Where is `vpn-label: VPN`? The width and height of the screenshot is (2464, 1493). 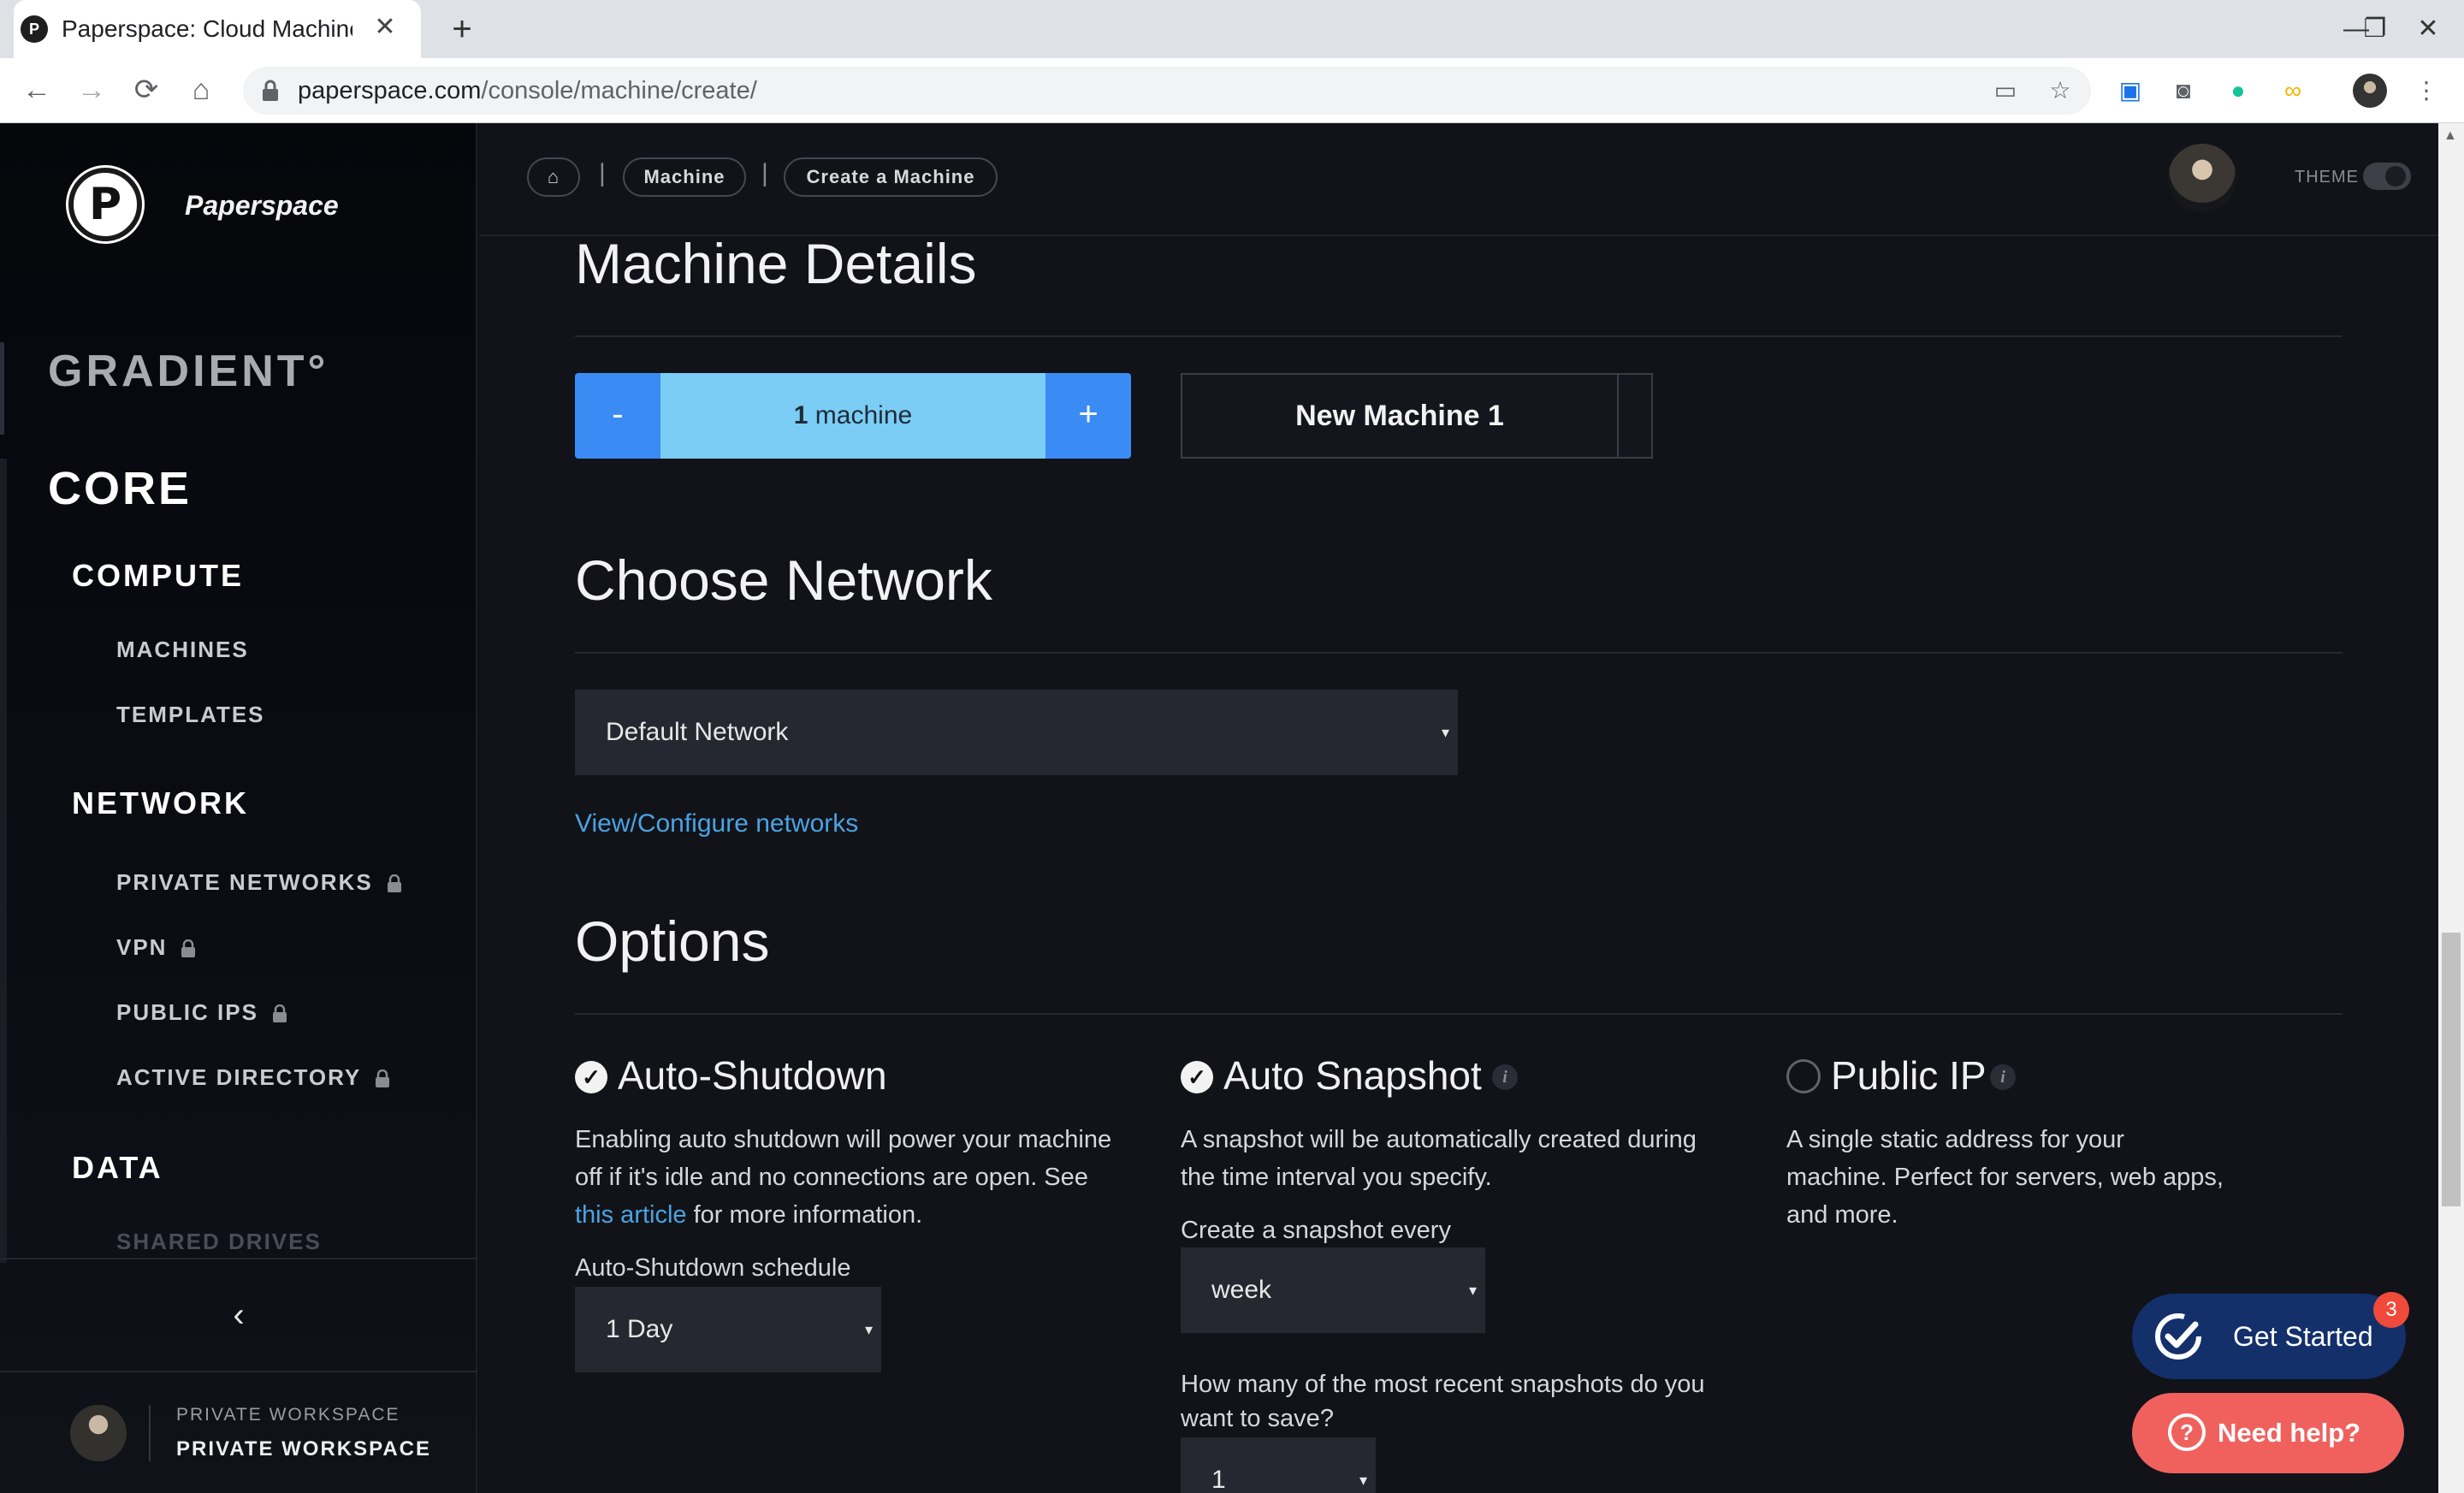
vpn-label: VPN is located at coordinates (142, 947).